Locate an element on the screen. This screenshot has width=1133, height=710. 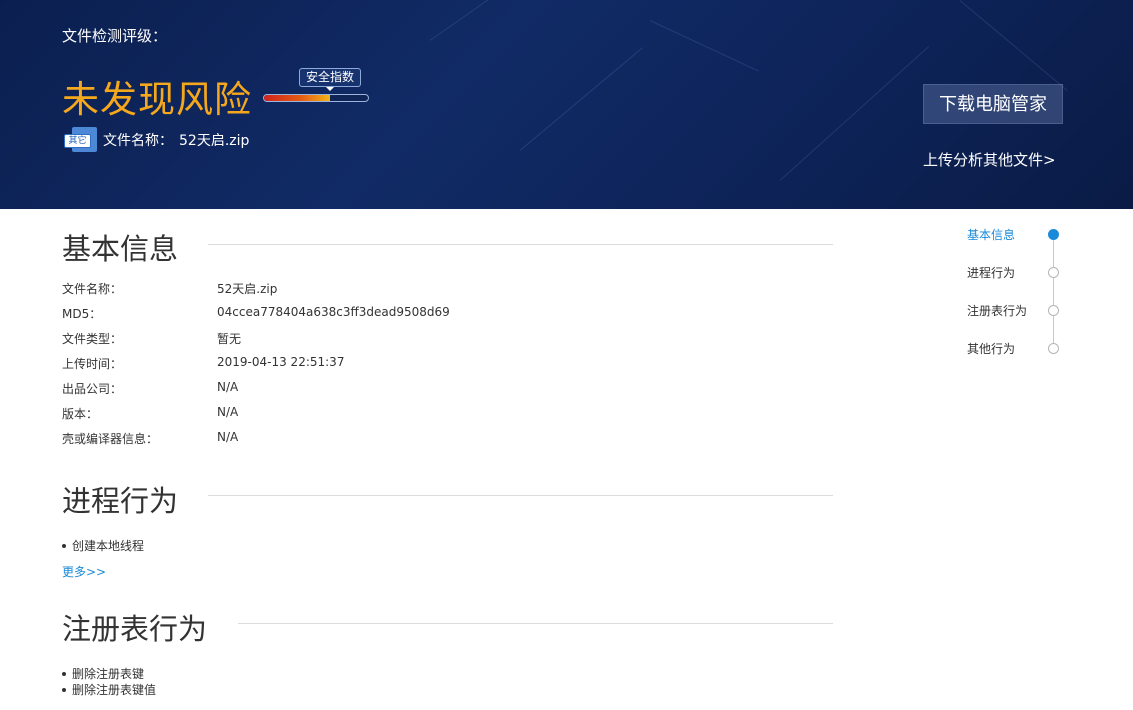
file-type-badge: 其它 is located at coordinates (77, 141).